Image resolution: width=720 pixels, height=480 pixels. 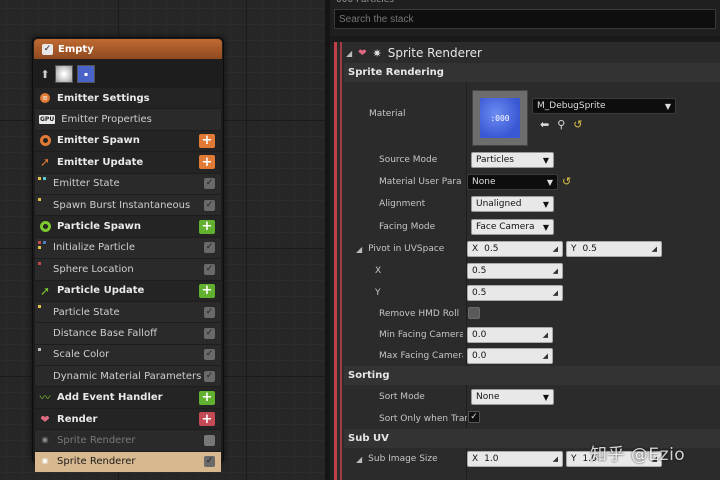 I want to click on collapse-triangle-icon: ◢, so click(x=349, y=53).